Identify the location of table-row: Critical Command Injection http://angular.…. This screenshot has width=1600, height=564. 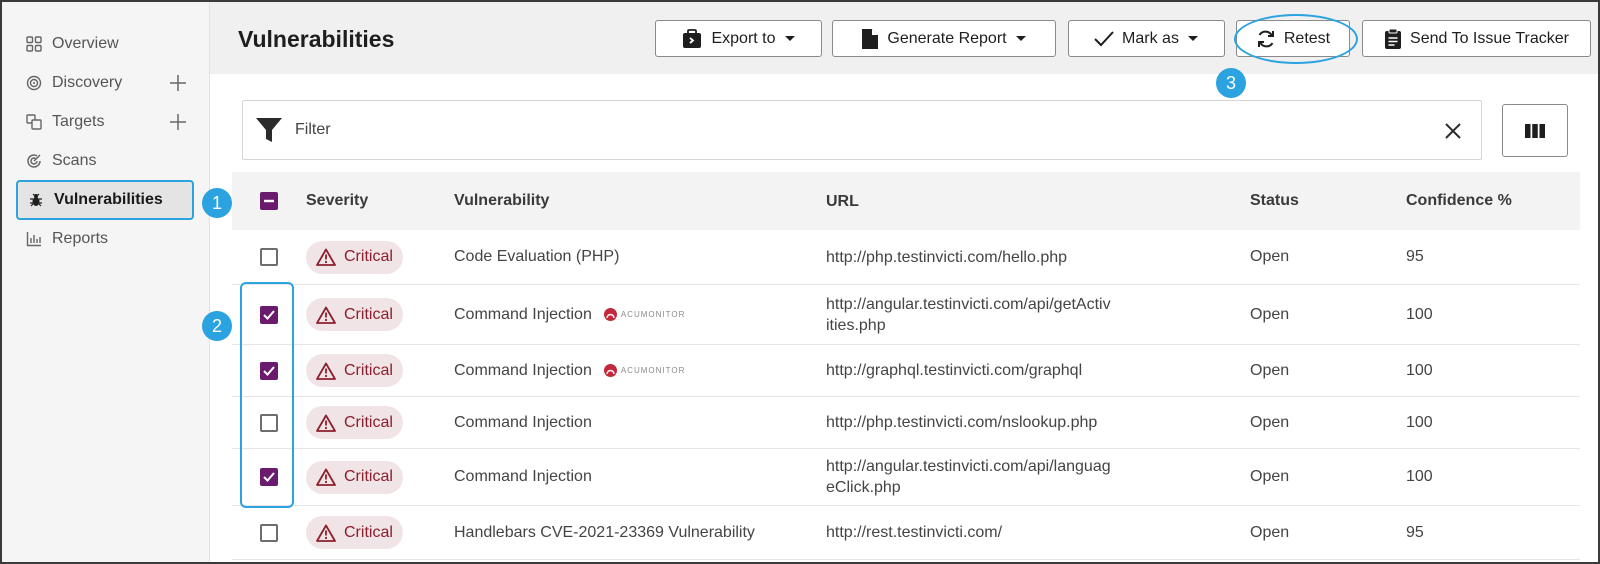
(906, 477).